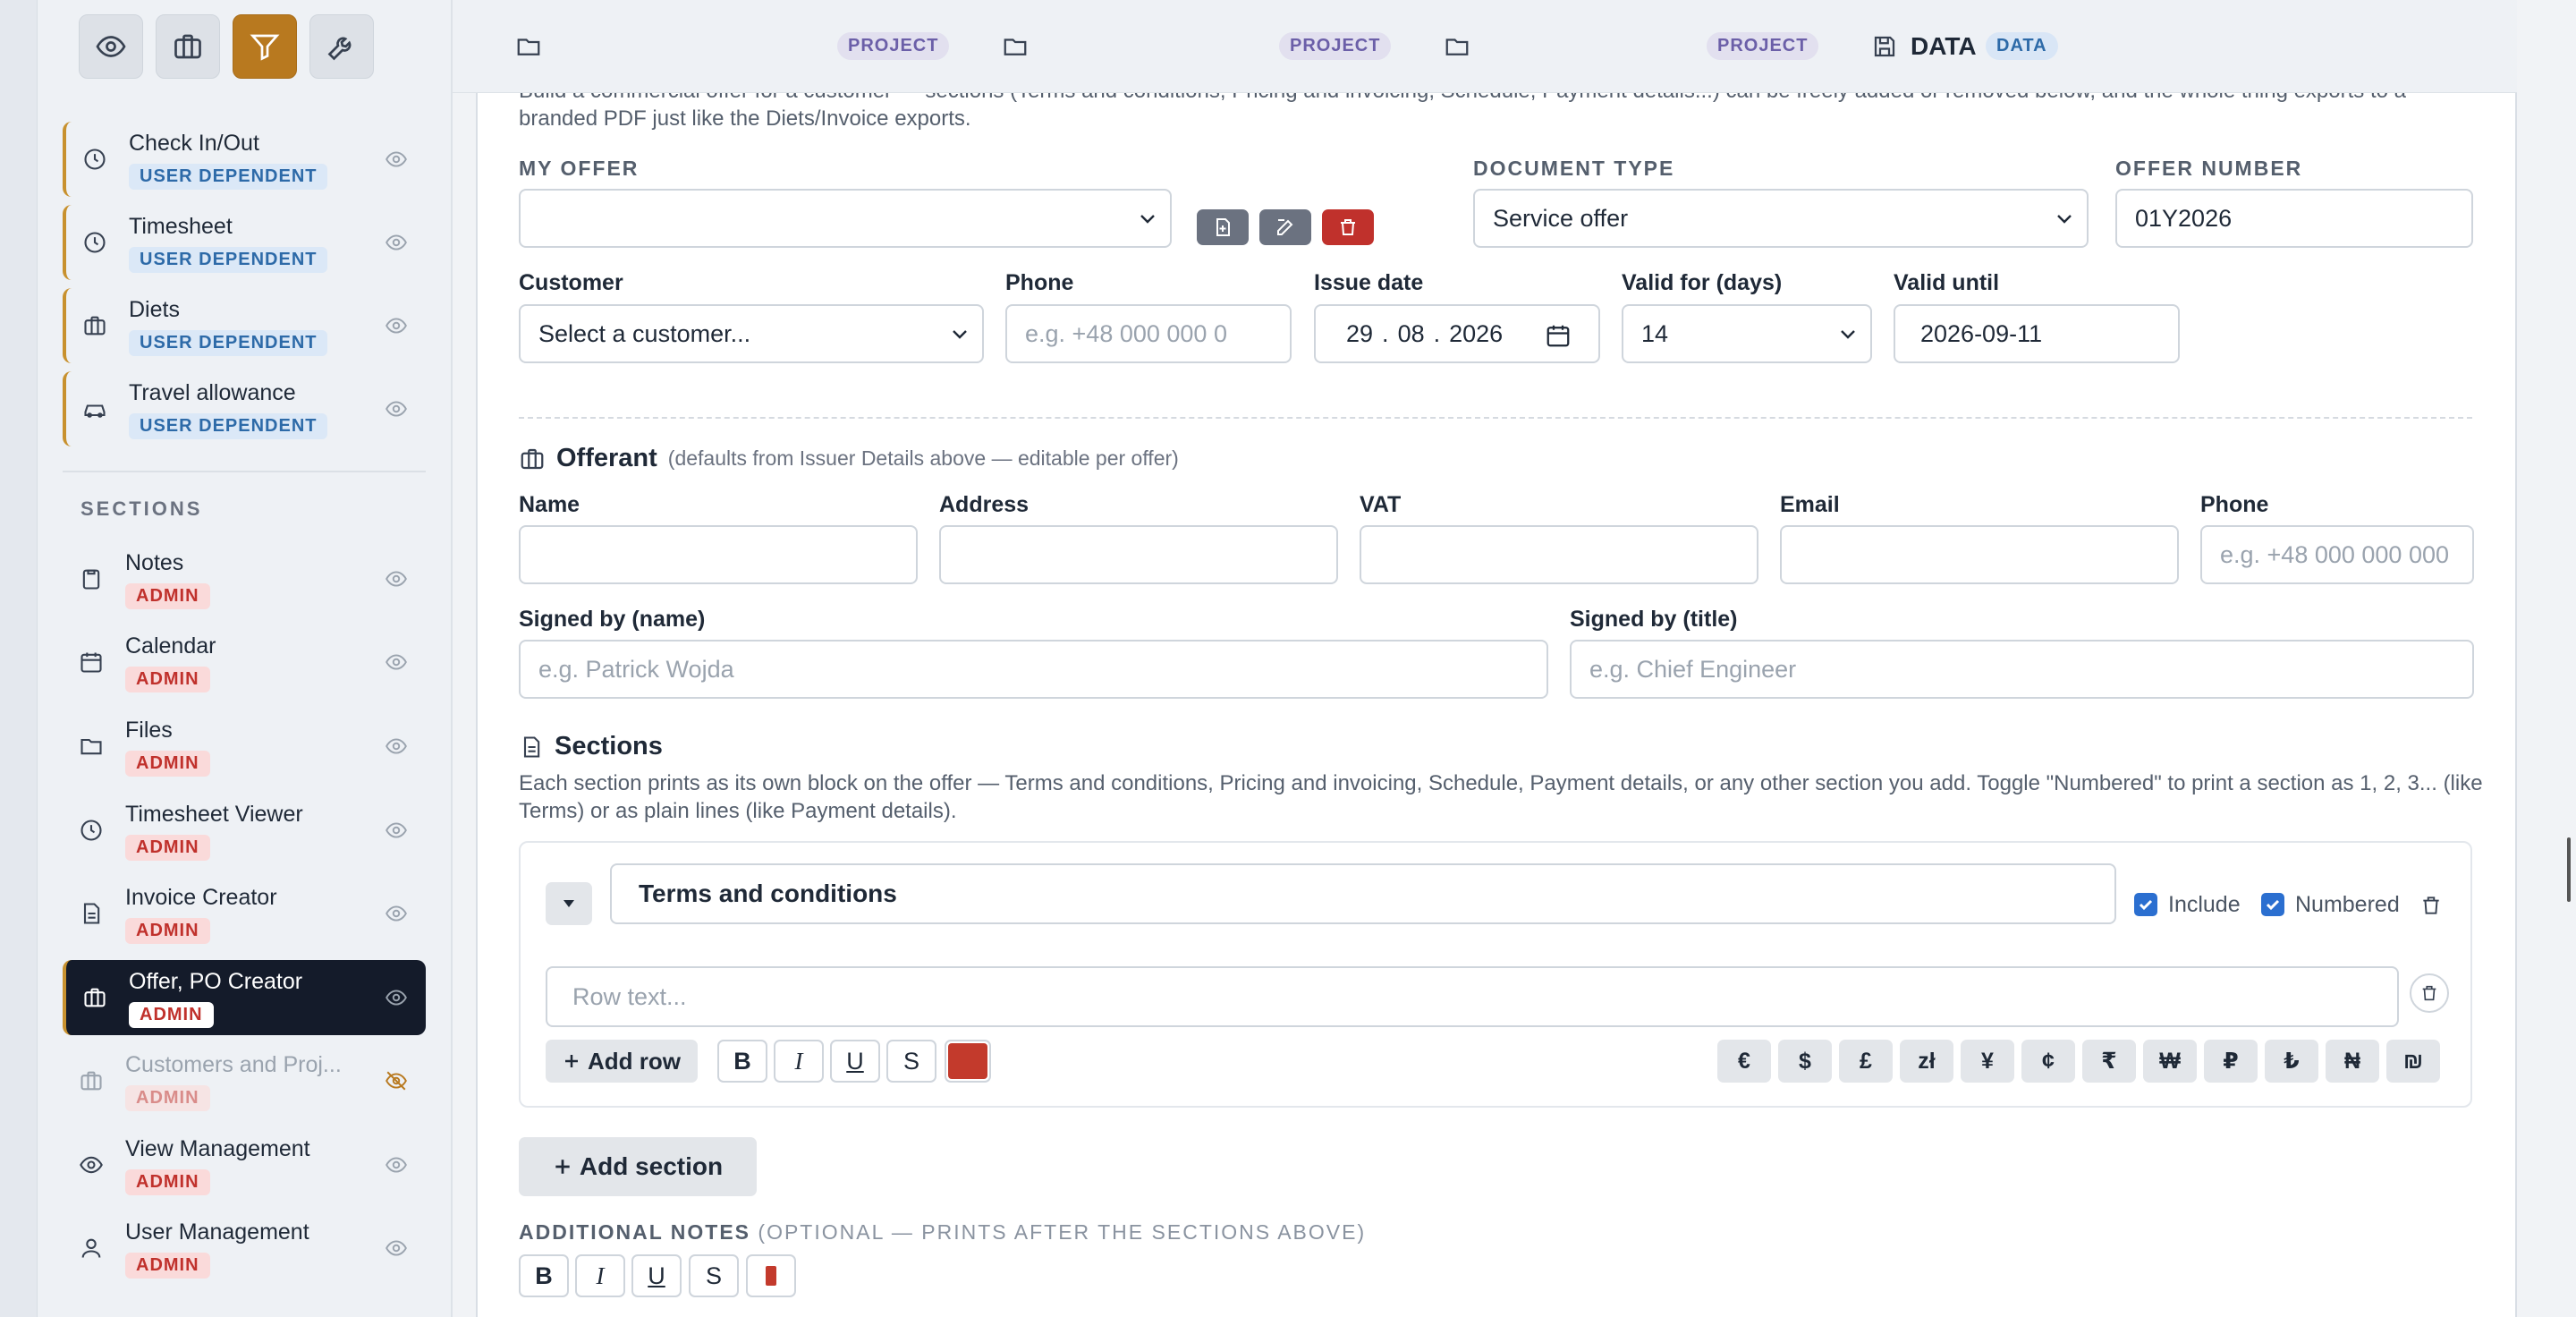  What do you see at coordinates (1866, 1061) in the screenshot?
I see `currency-button-gbp: £` at bounding box center [1866, 1061].